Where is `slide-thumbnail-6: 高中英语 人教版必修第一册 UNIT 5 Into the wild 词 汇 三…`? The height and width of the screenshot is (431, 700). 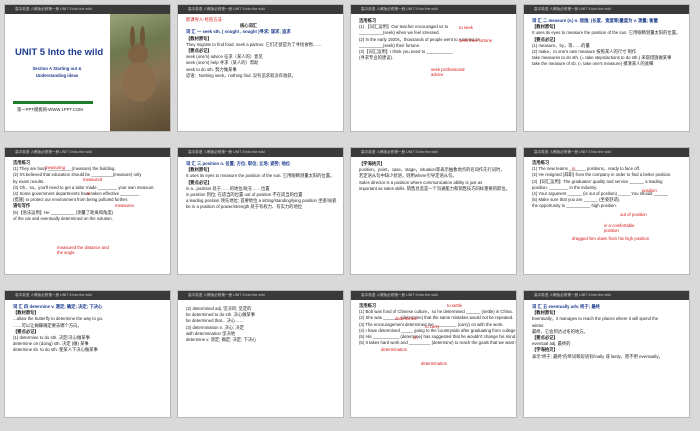
slide-thumbnail-6: 高中英语 人教版必修第一册 UNIT 5 Into the wild 词 汇 三… is located at coordinates (260, 211).